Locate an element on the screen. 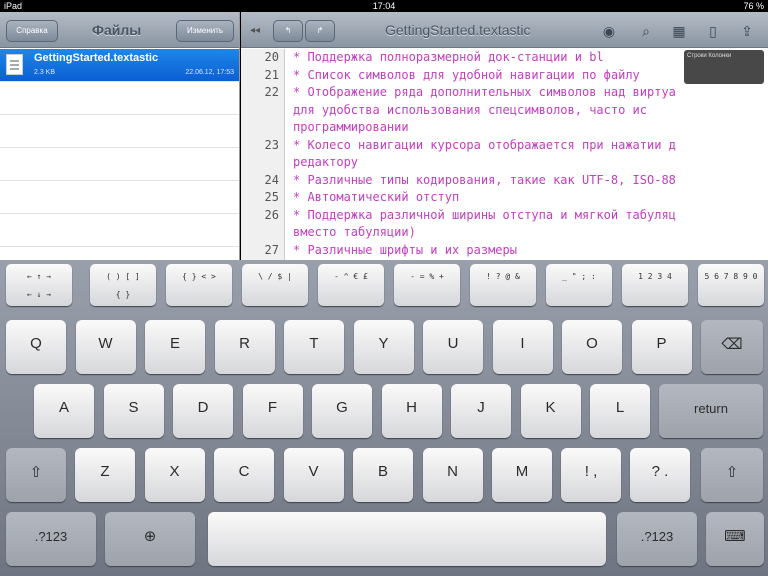  search-icon: ⌕ is located at coordinates (646, 31).